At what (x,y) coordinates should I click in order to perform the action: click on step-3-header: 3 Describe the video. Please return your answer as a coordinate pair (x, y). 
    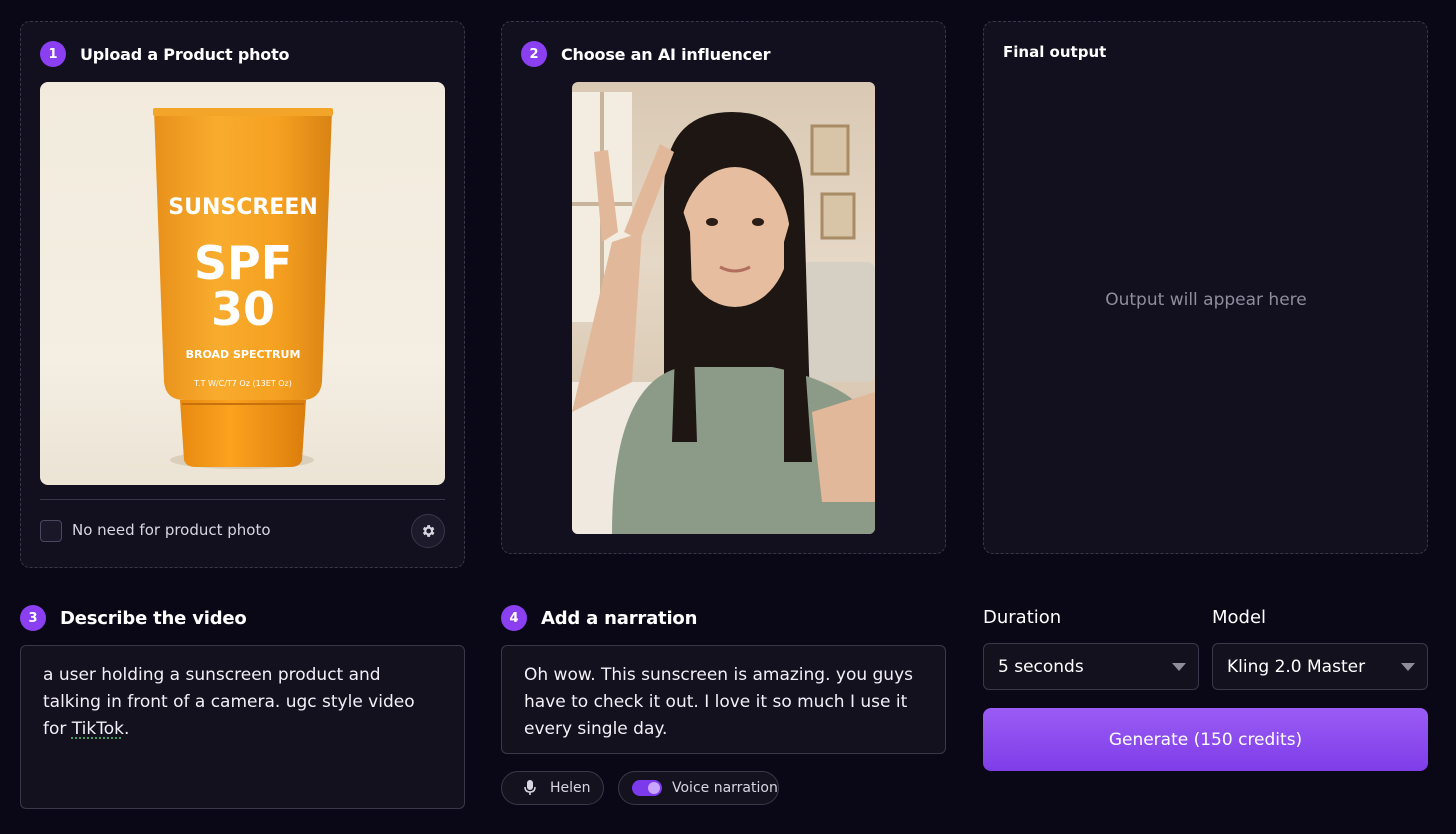
    Looking at the image, I should click on (133, 618).